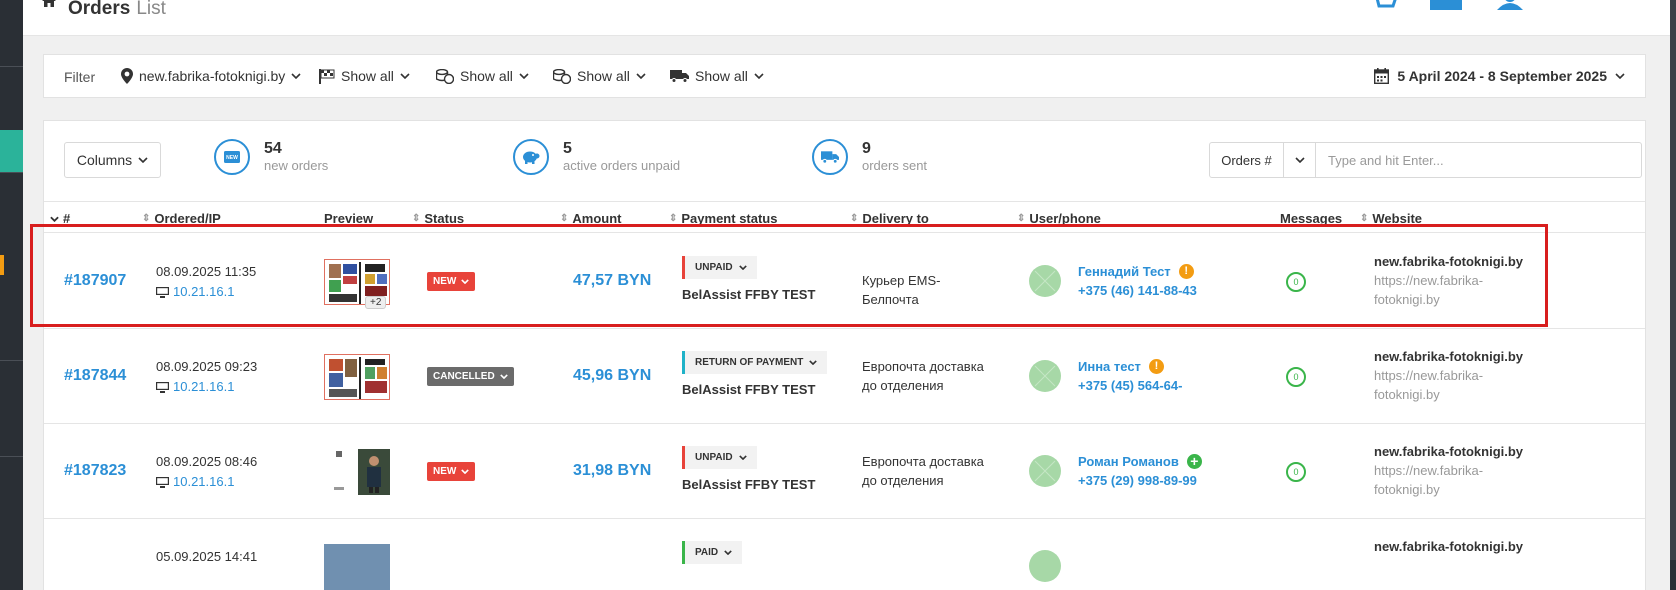 The image size is (1676, 590). What do you see at coordinates (869, 157) in the screenshot?
I see `stat-sent-orders: 9 orders sent` at bounding box center [869, 157].